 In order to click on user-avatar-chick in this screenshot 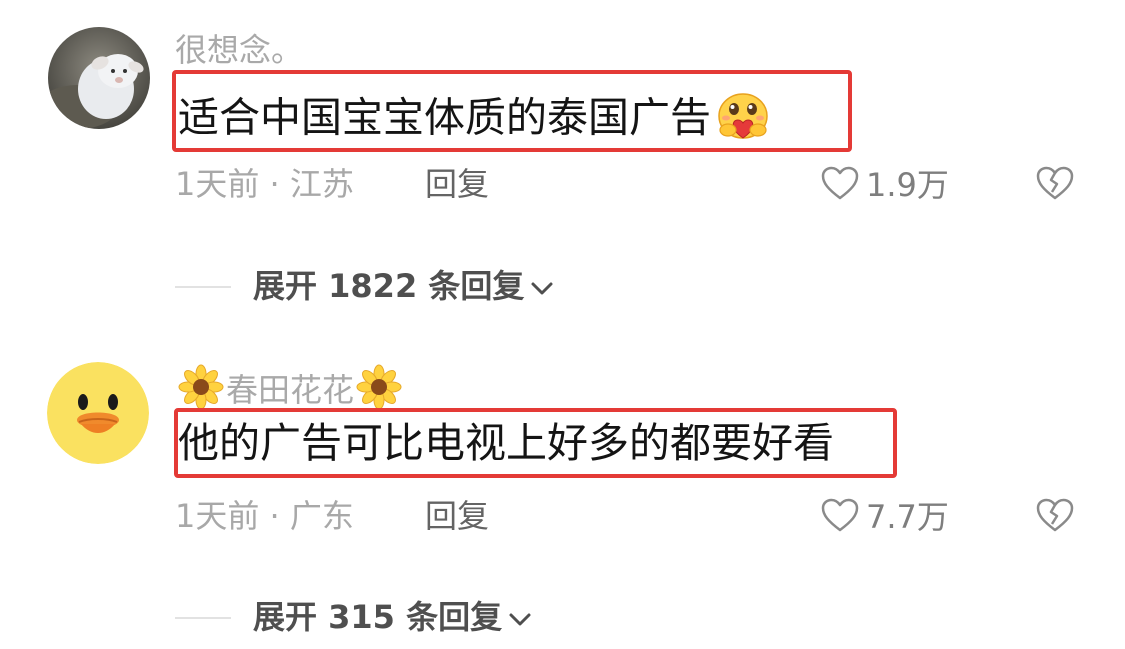, I will do `click(98, 413)`.